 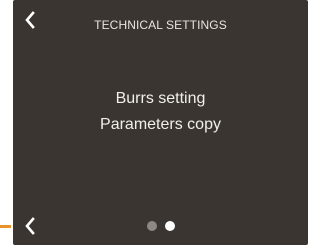 What do you see at coordinates (5, 226) in the screenshot?
I see `callout-pointer-line` at bounding box center [5, 226].